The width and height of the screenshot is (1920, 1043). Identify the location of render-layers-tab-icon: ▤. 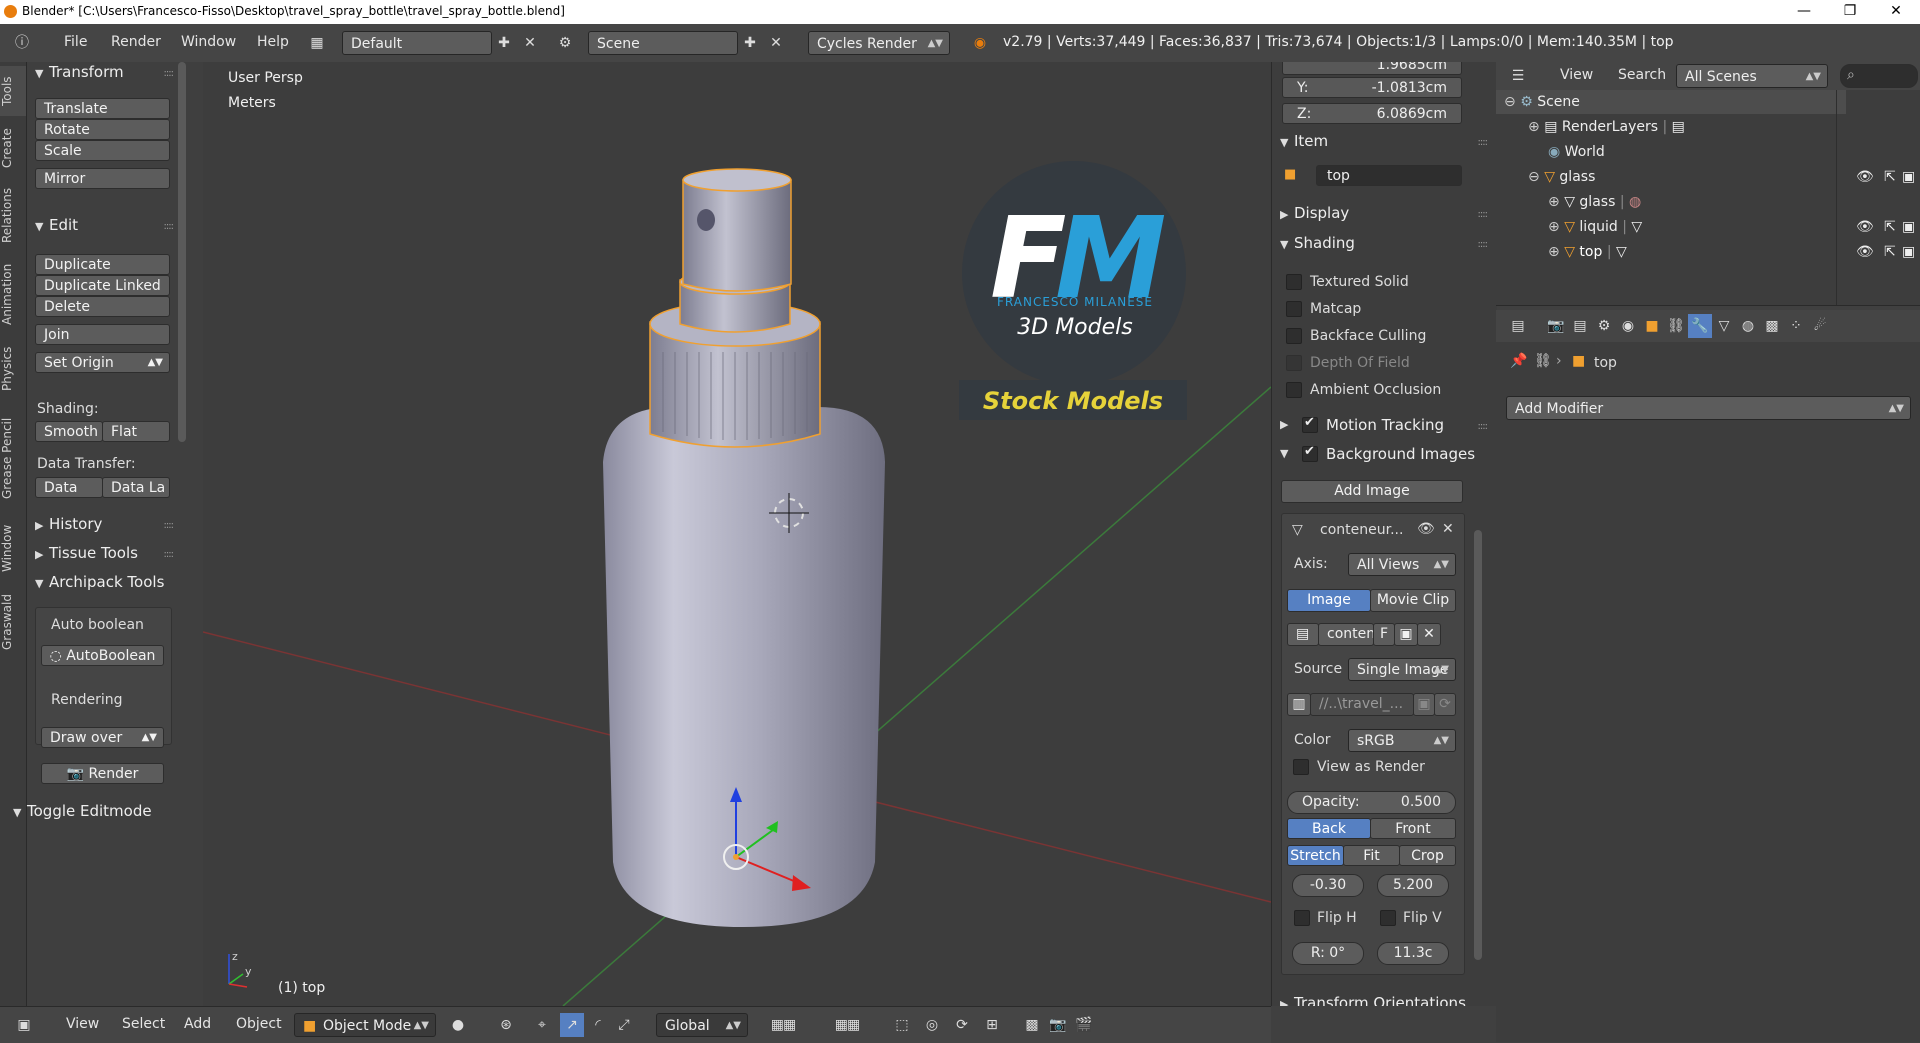
(1580, 326).